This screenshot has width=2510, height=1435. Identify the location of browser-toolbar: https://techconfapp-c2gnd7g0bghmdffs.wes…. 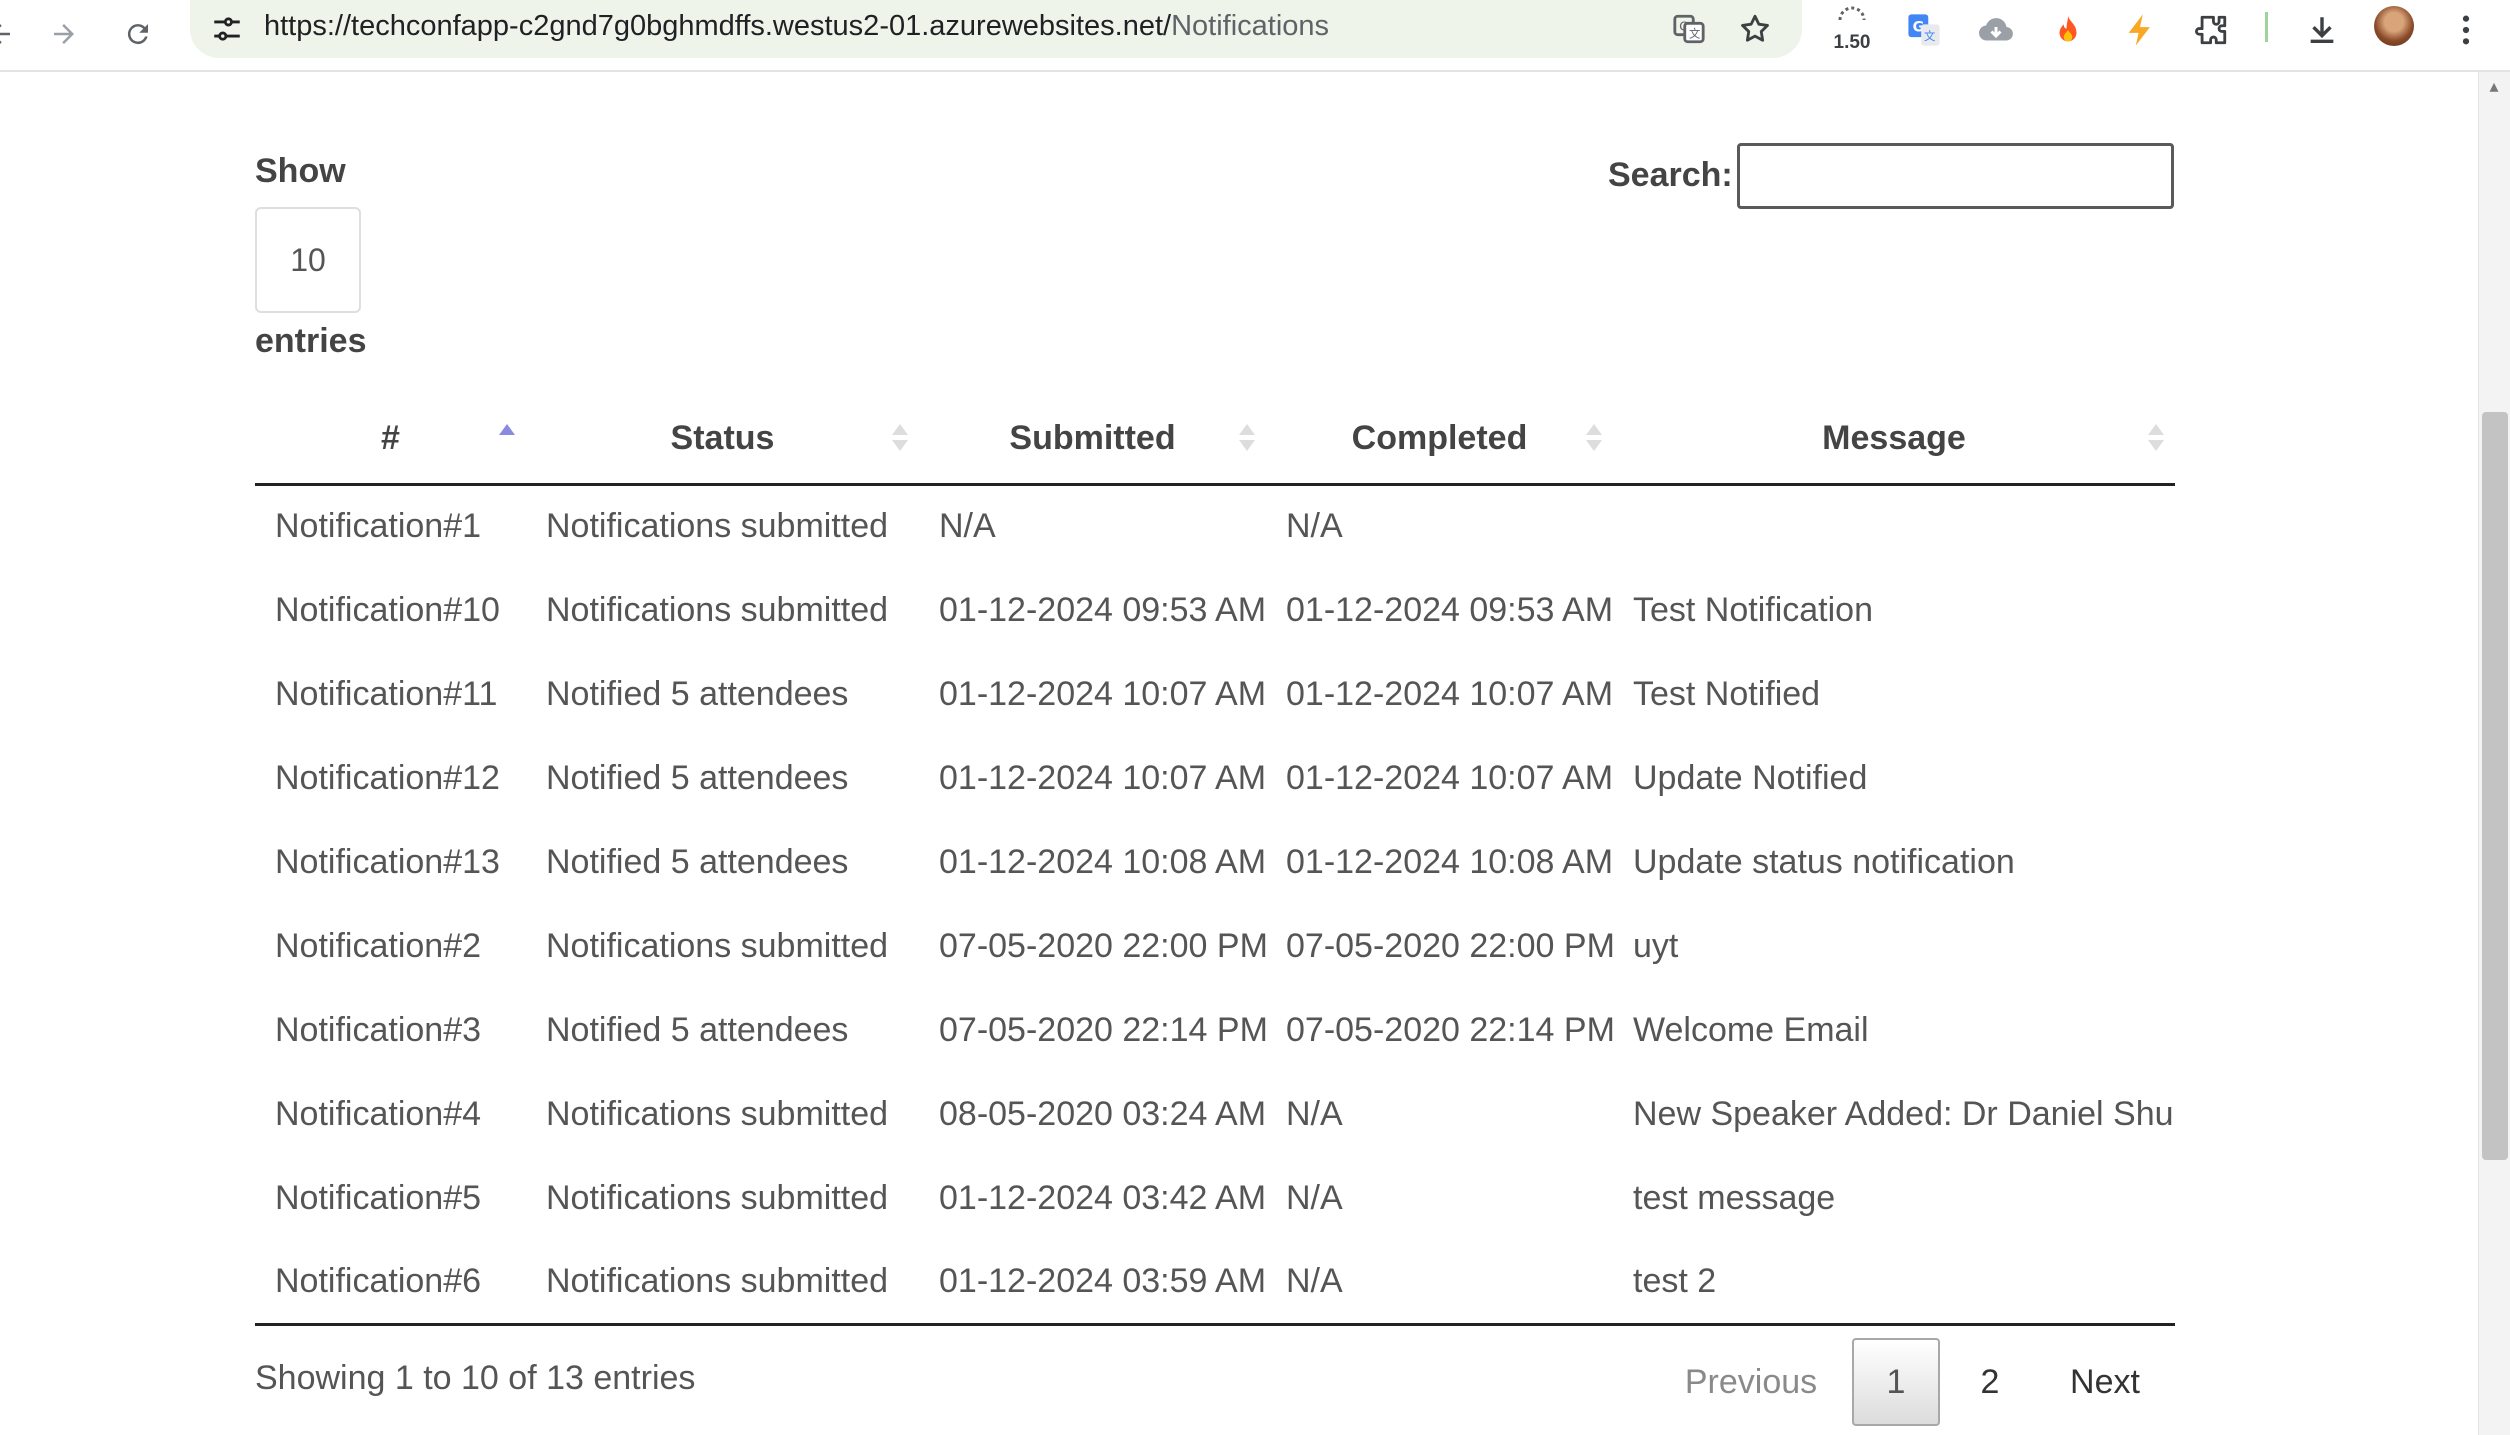
(1255, 36).